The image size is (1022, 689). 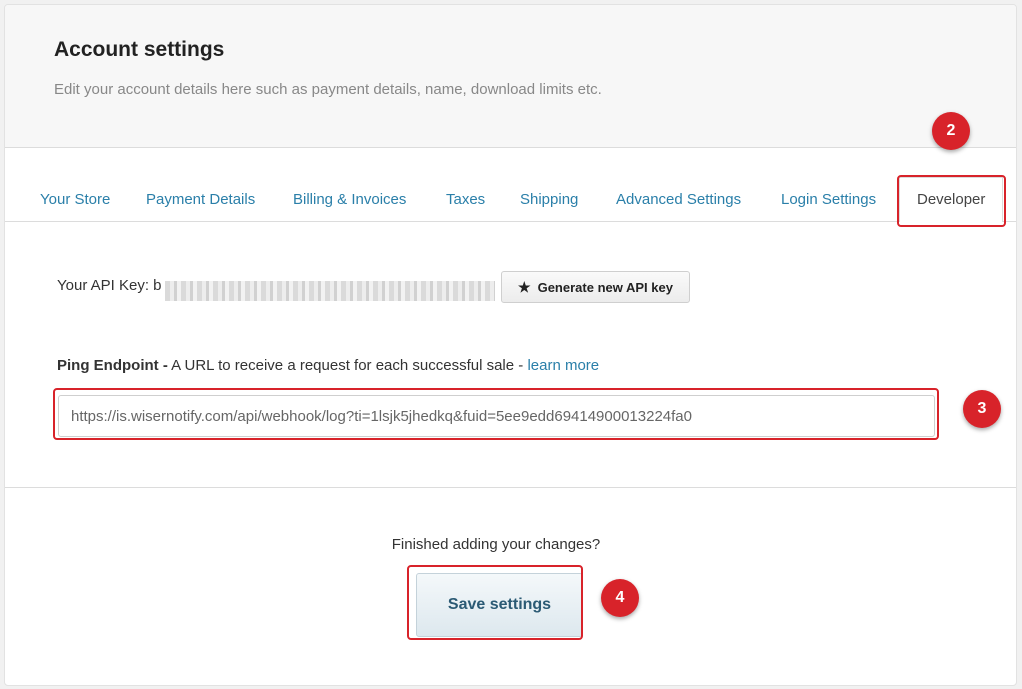 I want to click on tab-login-settings: Login Settings, so click(x=828, y=199).